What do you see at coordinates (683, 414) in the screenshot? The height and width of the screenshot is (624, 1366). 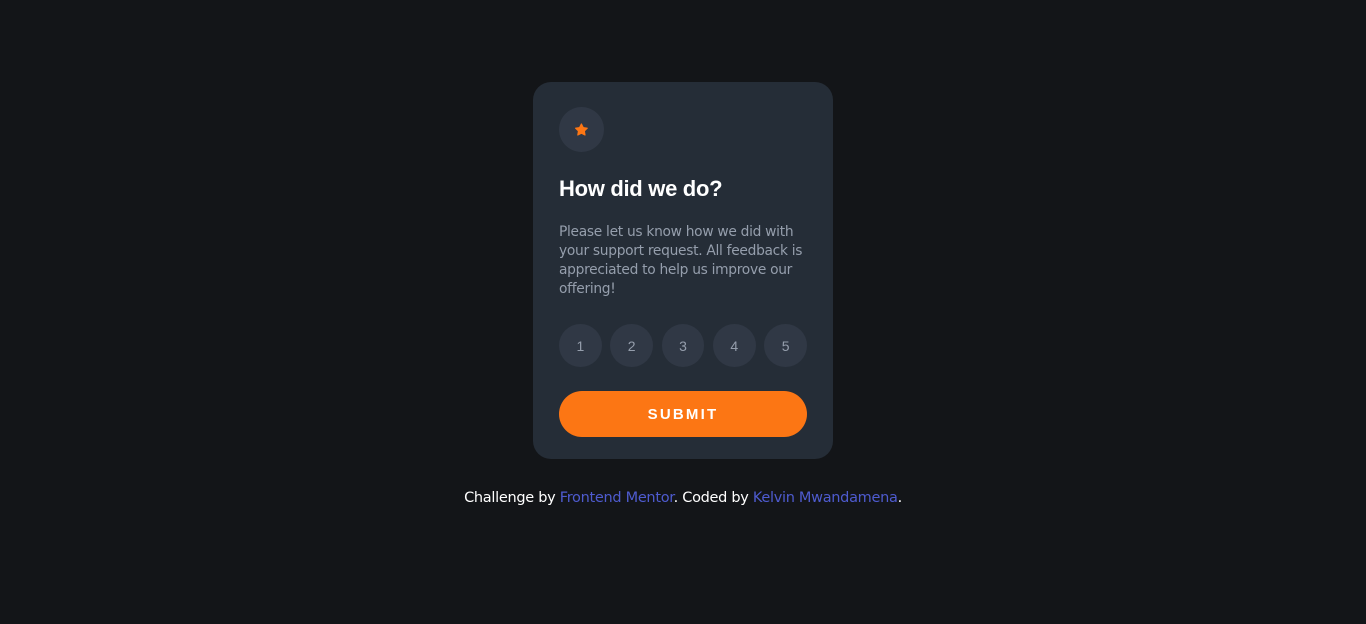 I see `submit-button: SUBMIT` at bounding box center [683, 414].